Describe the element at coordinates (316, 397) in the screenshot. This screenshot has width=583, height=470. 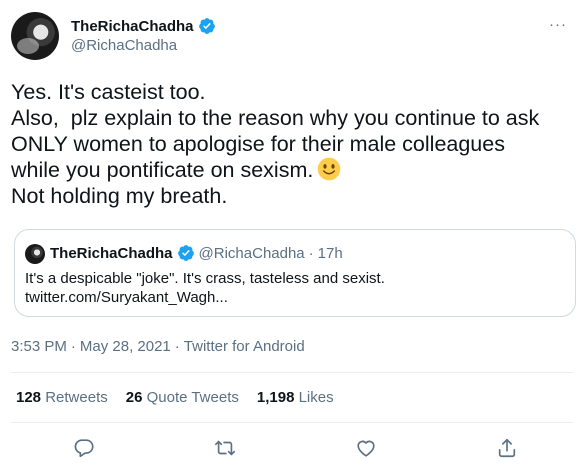
I see `likes-label: Likes` at that location.